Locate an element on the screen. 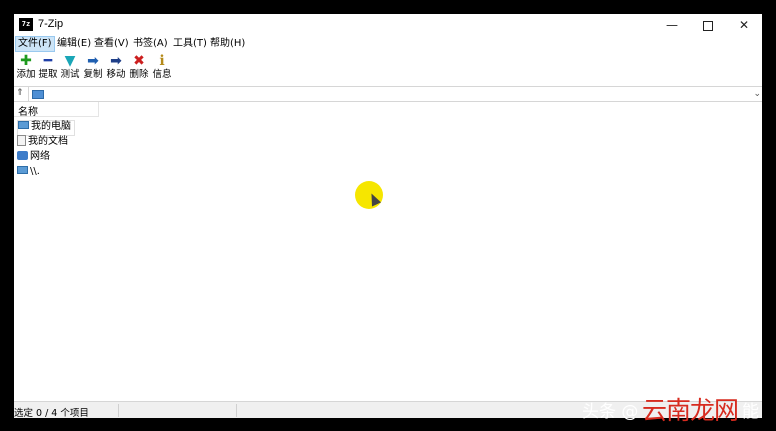 The image size is (776, 431). info-button: ℹ 信息 is located at coordinates (162, 68).